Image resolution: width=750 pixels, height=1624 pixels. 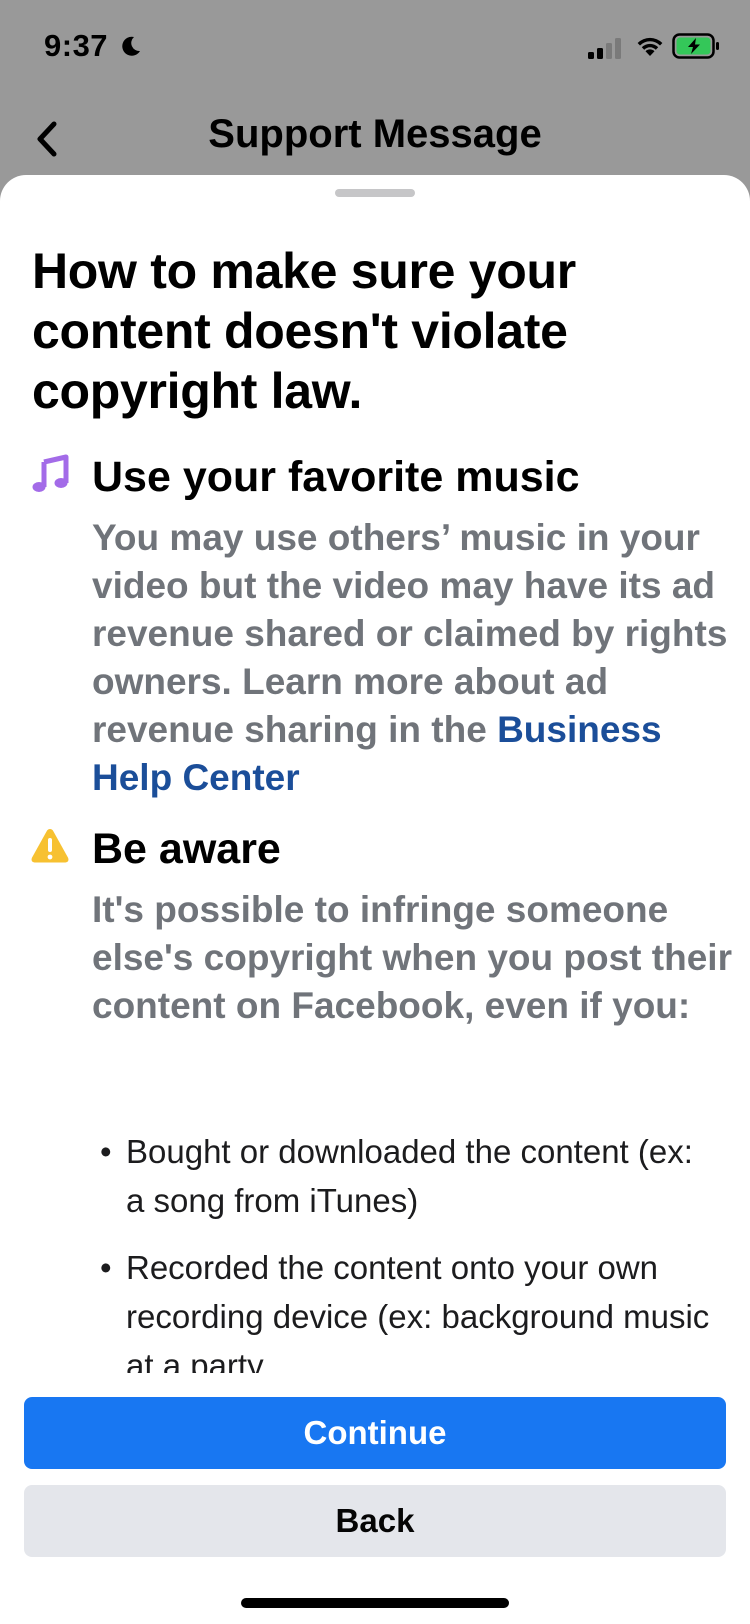 I want to click on home-indicator, so click(x=375, y=1603).